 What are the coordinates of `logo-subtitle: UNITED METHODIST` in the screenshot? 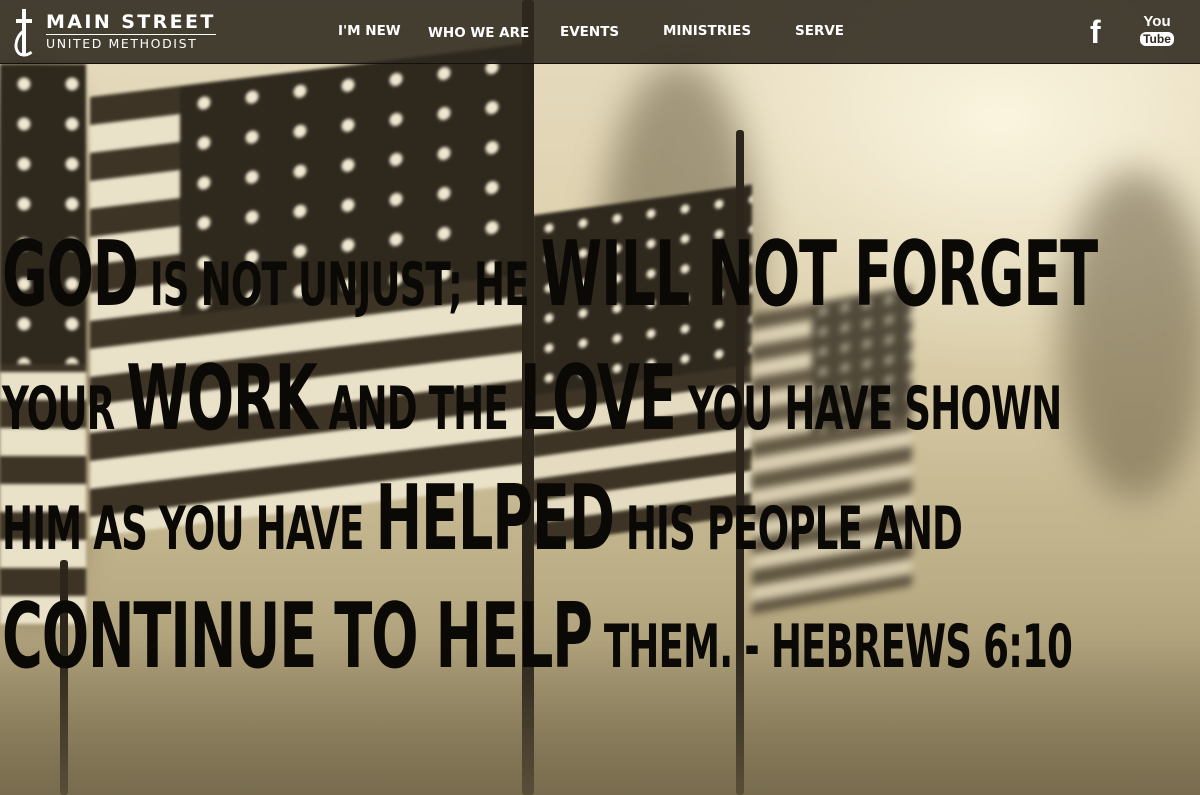 It's located at (122, 44).